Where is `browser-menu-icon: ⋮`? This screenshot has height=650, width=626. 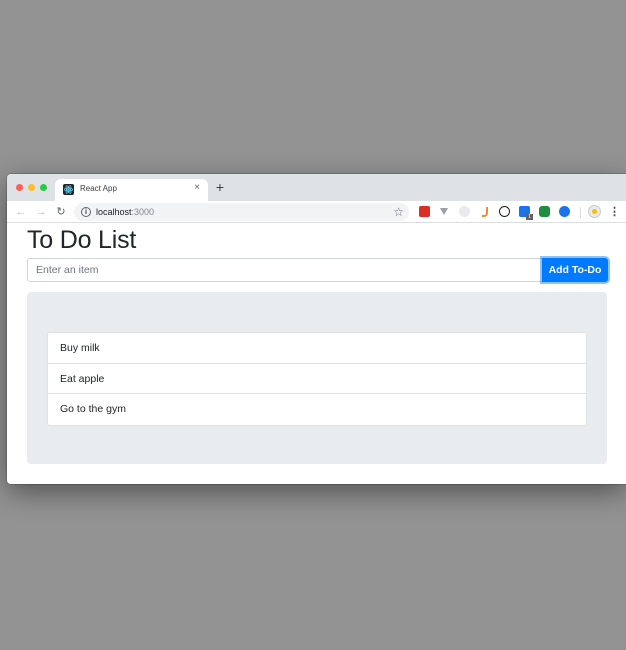
browser-menu-icon: ⋮ is located at coordinates (614, 212).